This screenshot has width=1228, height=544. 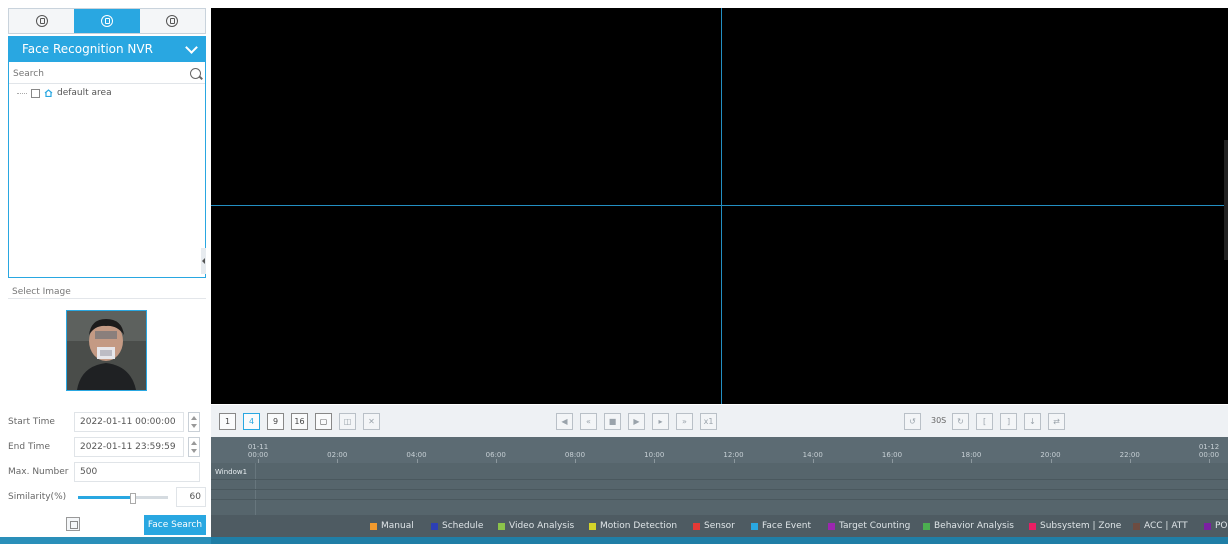 I want to click on fast-forward-icon: », so click(x=684, y=421).